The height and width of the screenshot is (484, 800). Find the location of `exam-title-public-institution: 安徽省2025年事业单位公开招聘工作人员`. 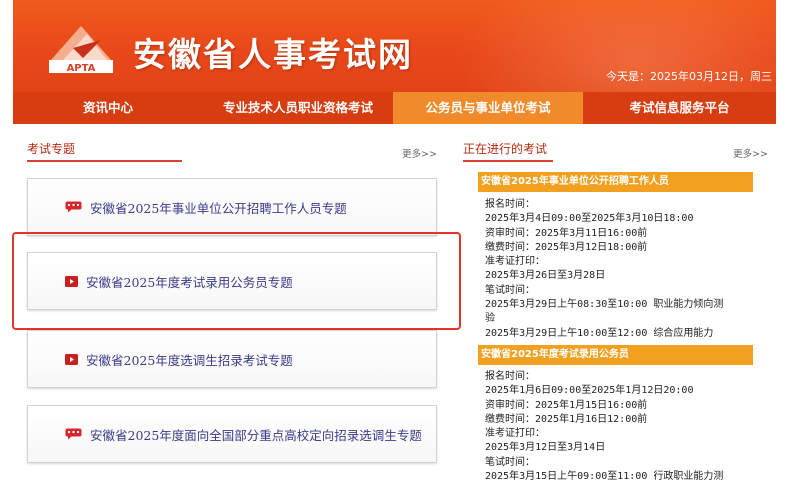

exam-title-public-institution: 安徽省2025年事业单位公开招聘工作人员 is located at coordinates (615, 182).